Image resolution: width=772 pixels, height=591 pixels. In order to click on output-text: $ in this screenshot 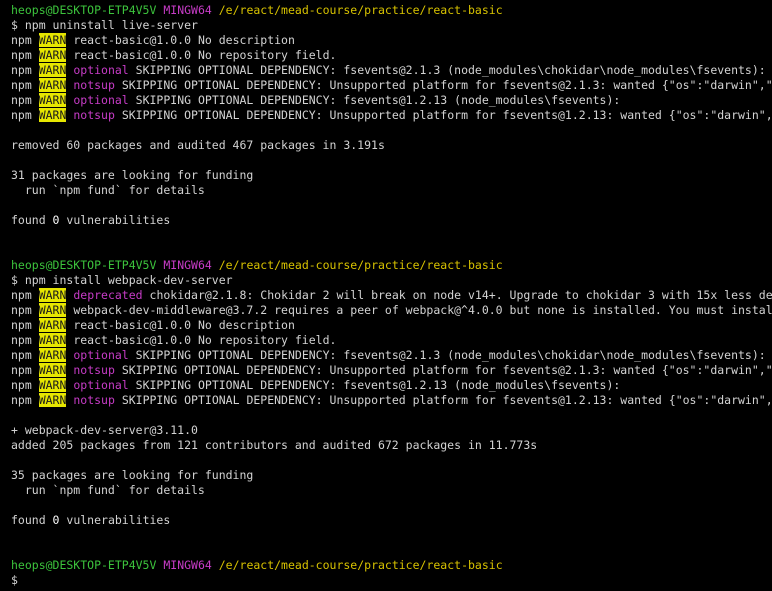, I will do `click(14, 580)`.